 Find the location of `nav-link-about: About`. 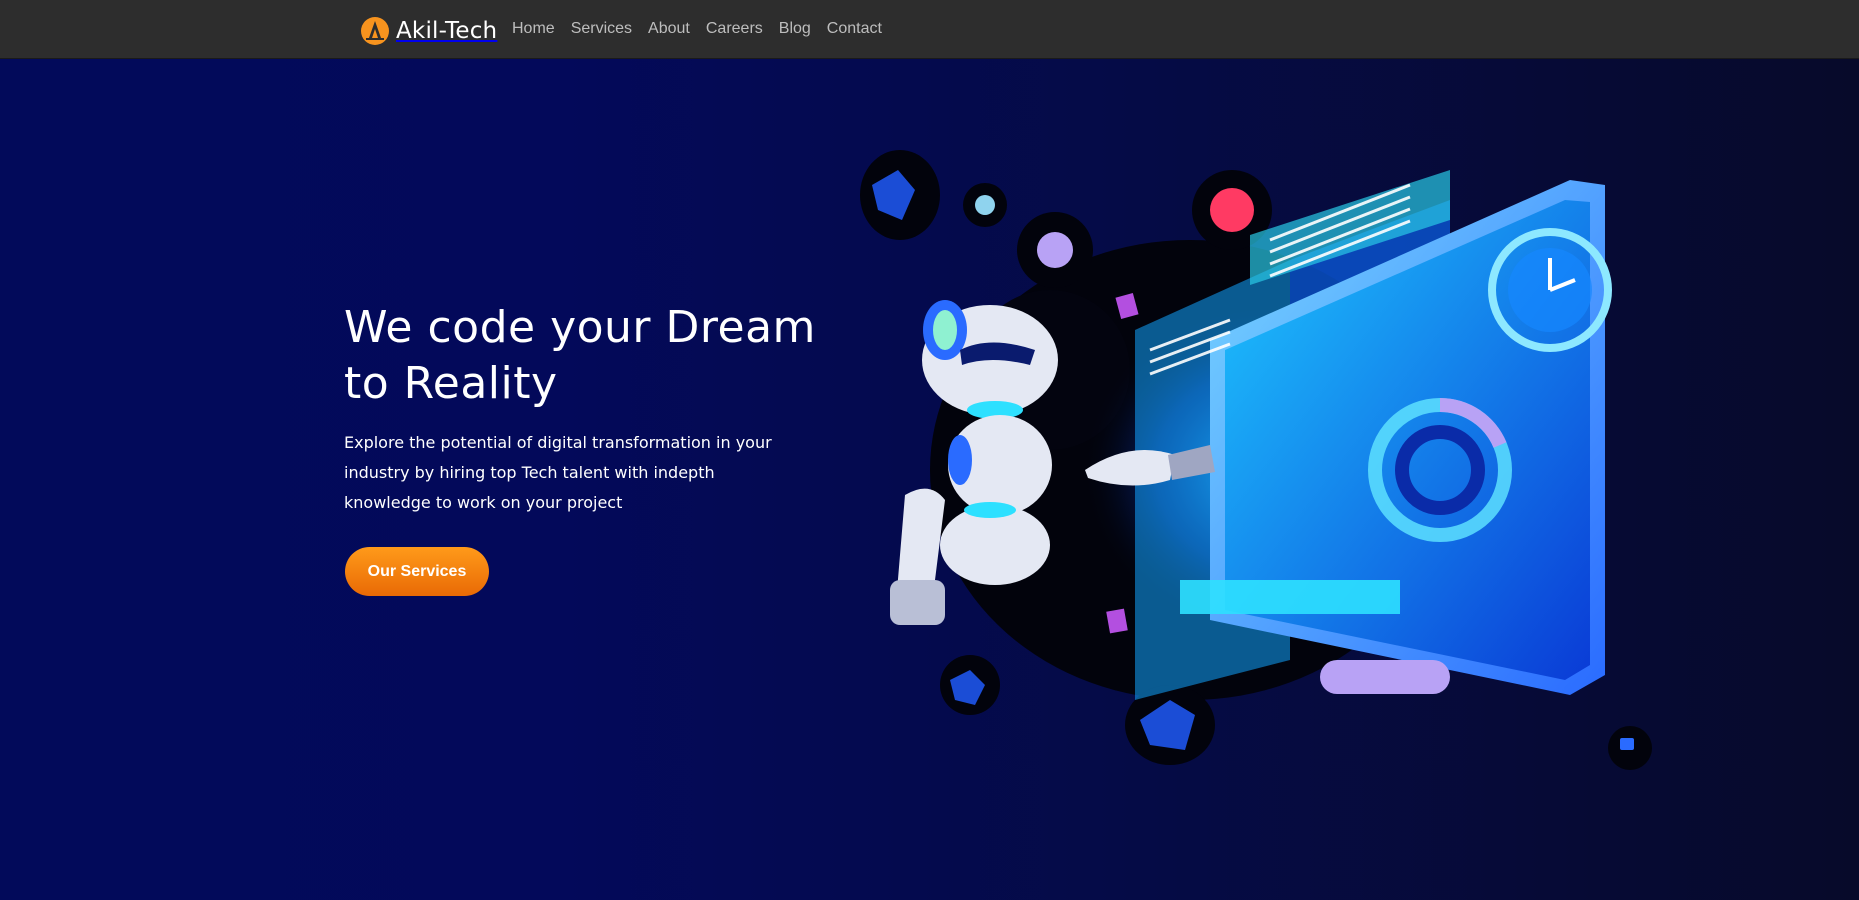

nav-link-about: About is located at coordinates (669, 28).